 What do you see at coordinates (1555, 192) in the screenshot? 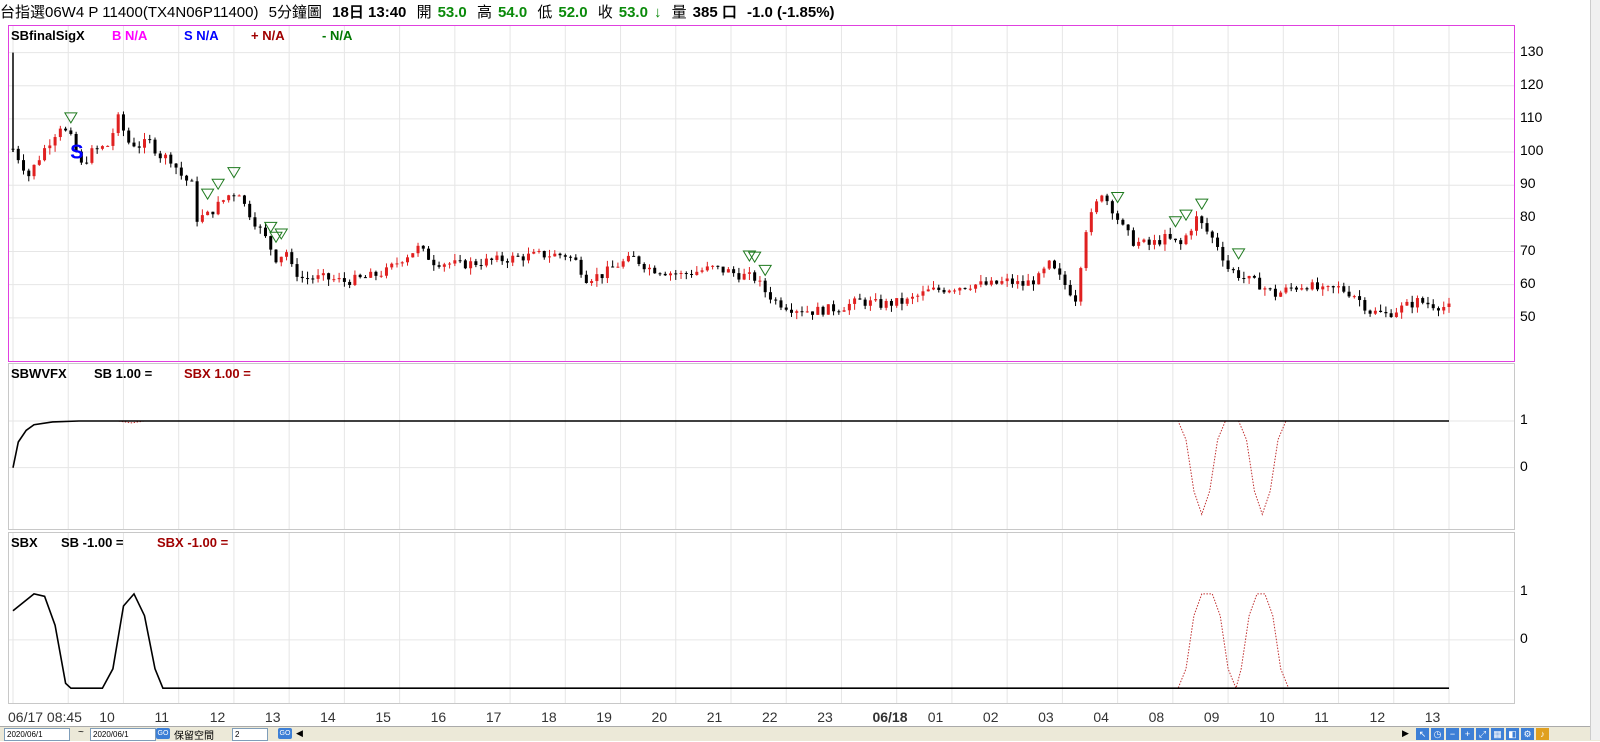
I see `price-axis: 130 120 110 100 90 80 70 60 50` at bounding box center [1555, 192].